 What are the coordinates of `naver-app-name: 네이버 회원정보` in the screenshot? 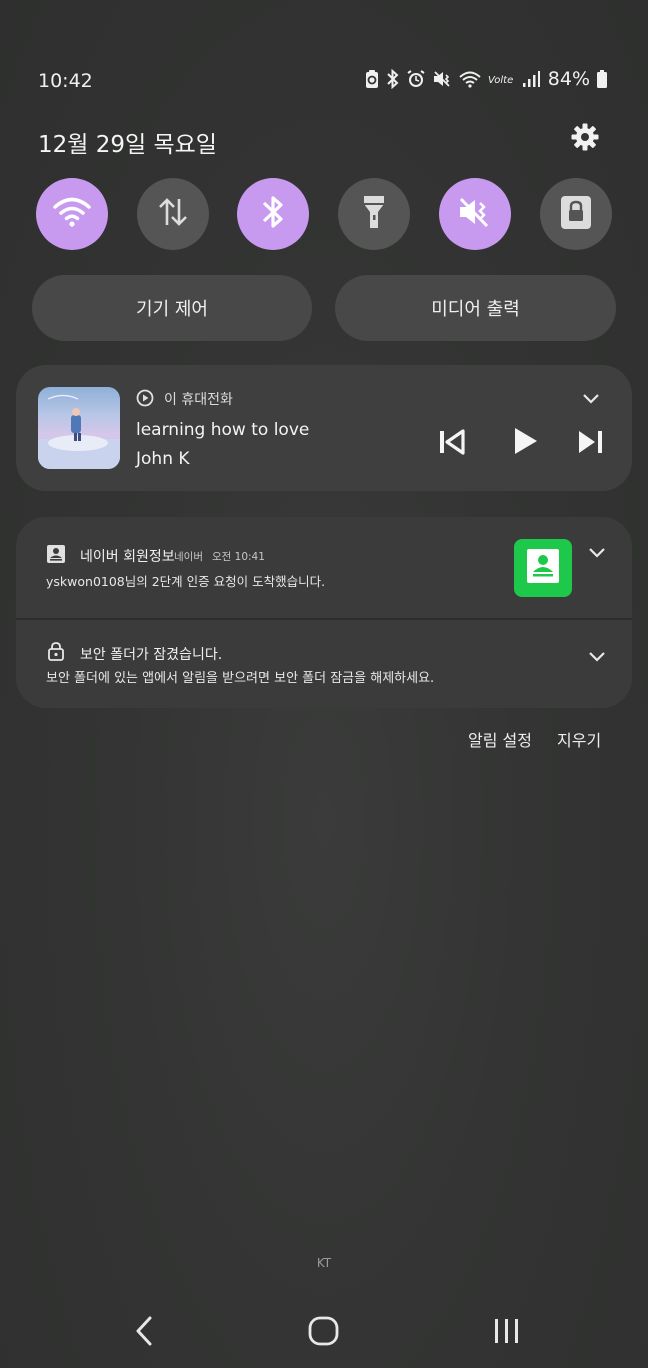 It's located at (127, 557).